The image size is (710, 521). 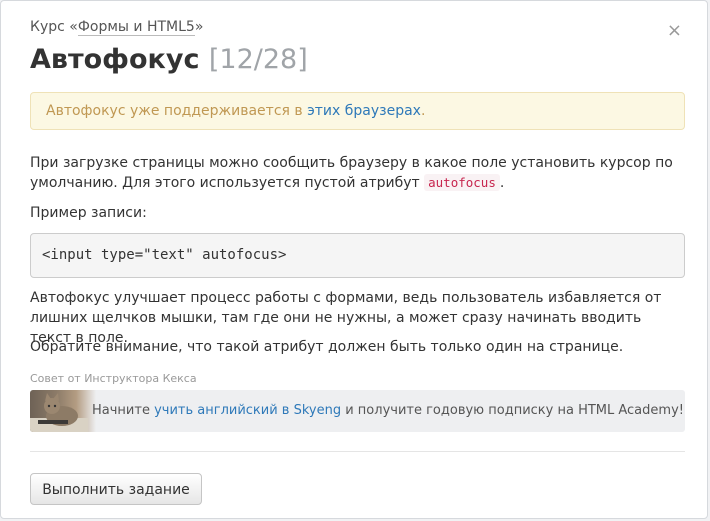 What do you see at coordinates (88, 213) in the screenshot?
I see `example-label: Пример записи:` at bounding box center [88, 213].